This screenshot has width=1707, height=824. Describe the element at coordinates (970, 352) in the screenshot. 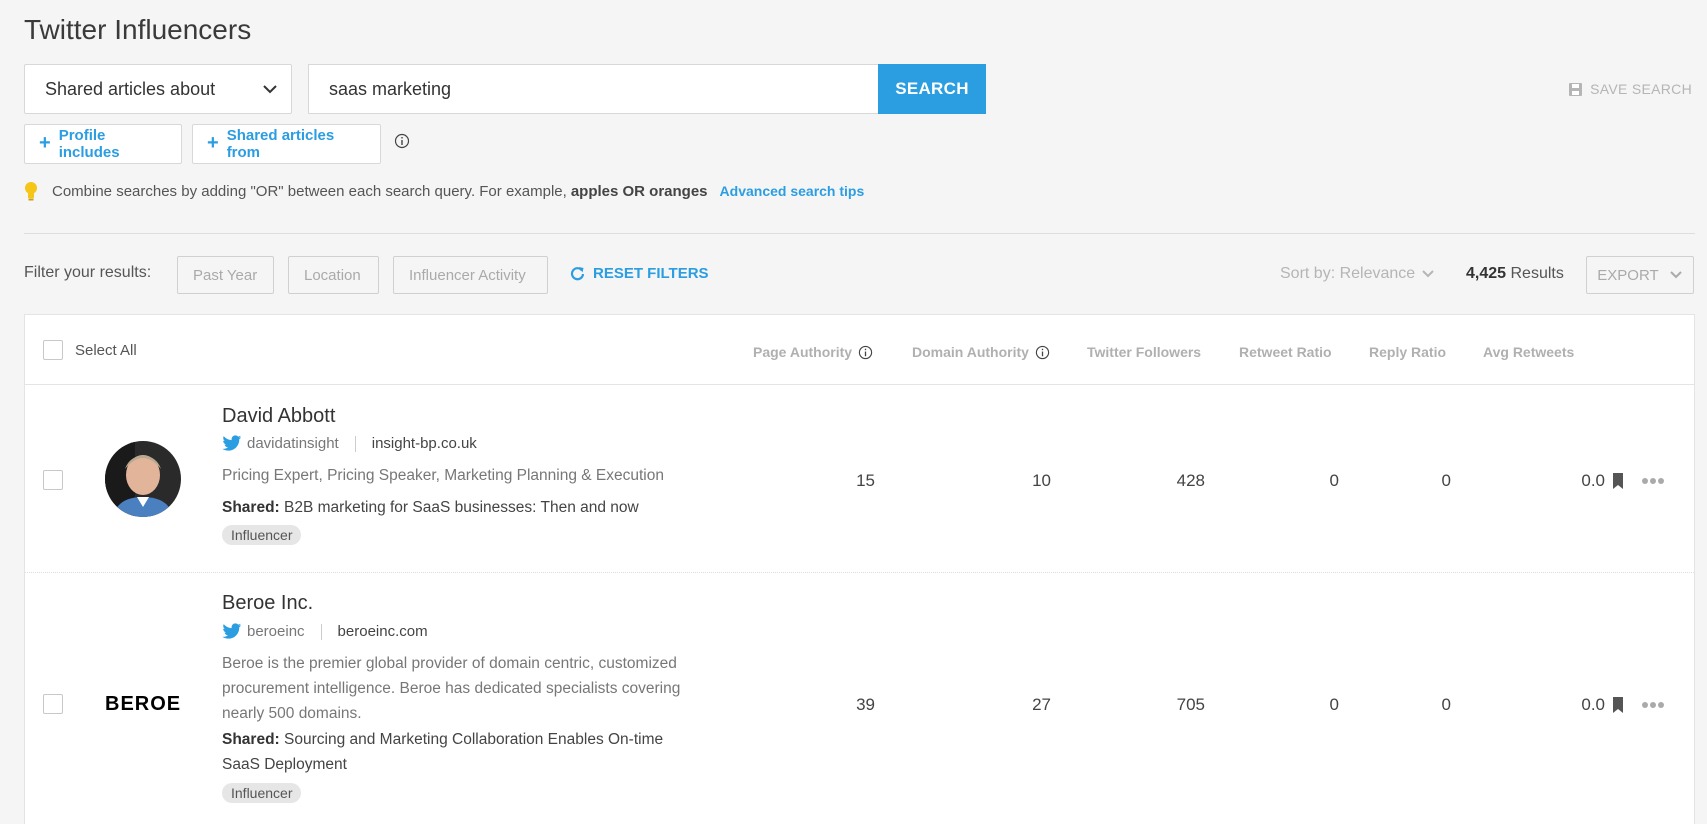

I see `col-domain-authority-label: Domain Authority` at that location.